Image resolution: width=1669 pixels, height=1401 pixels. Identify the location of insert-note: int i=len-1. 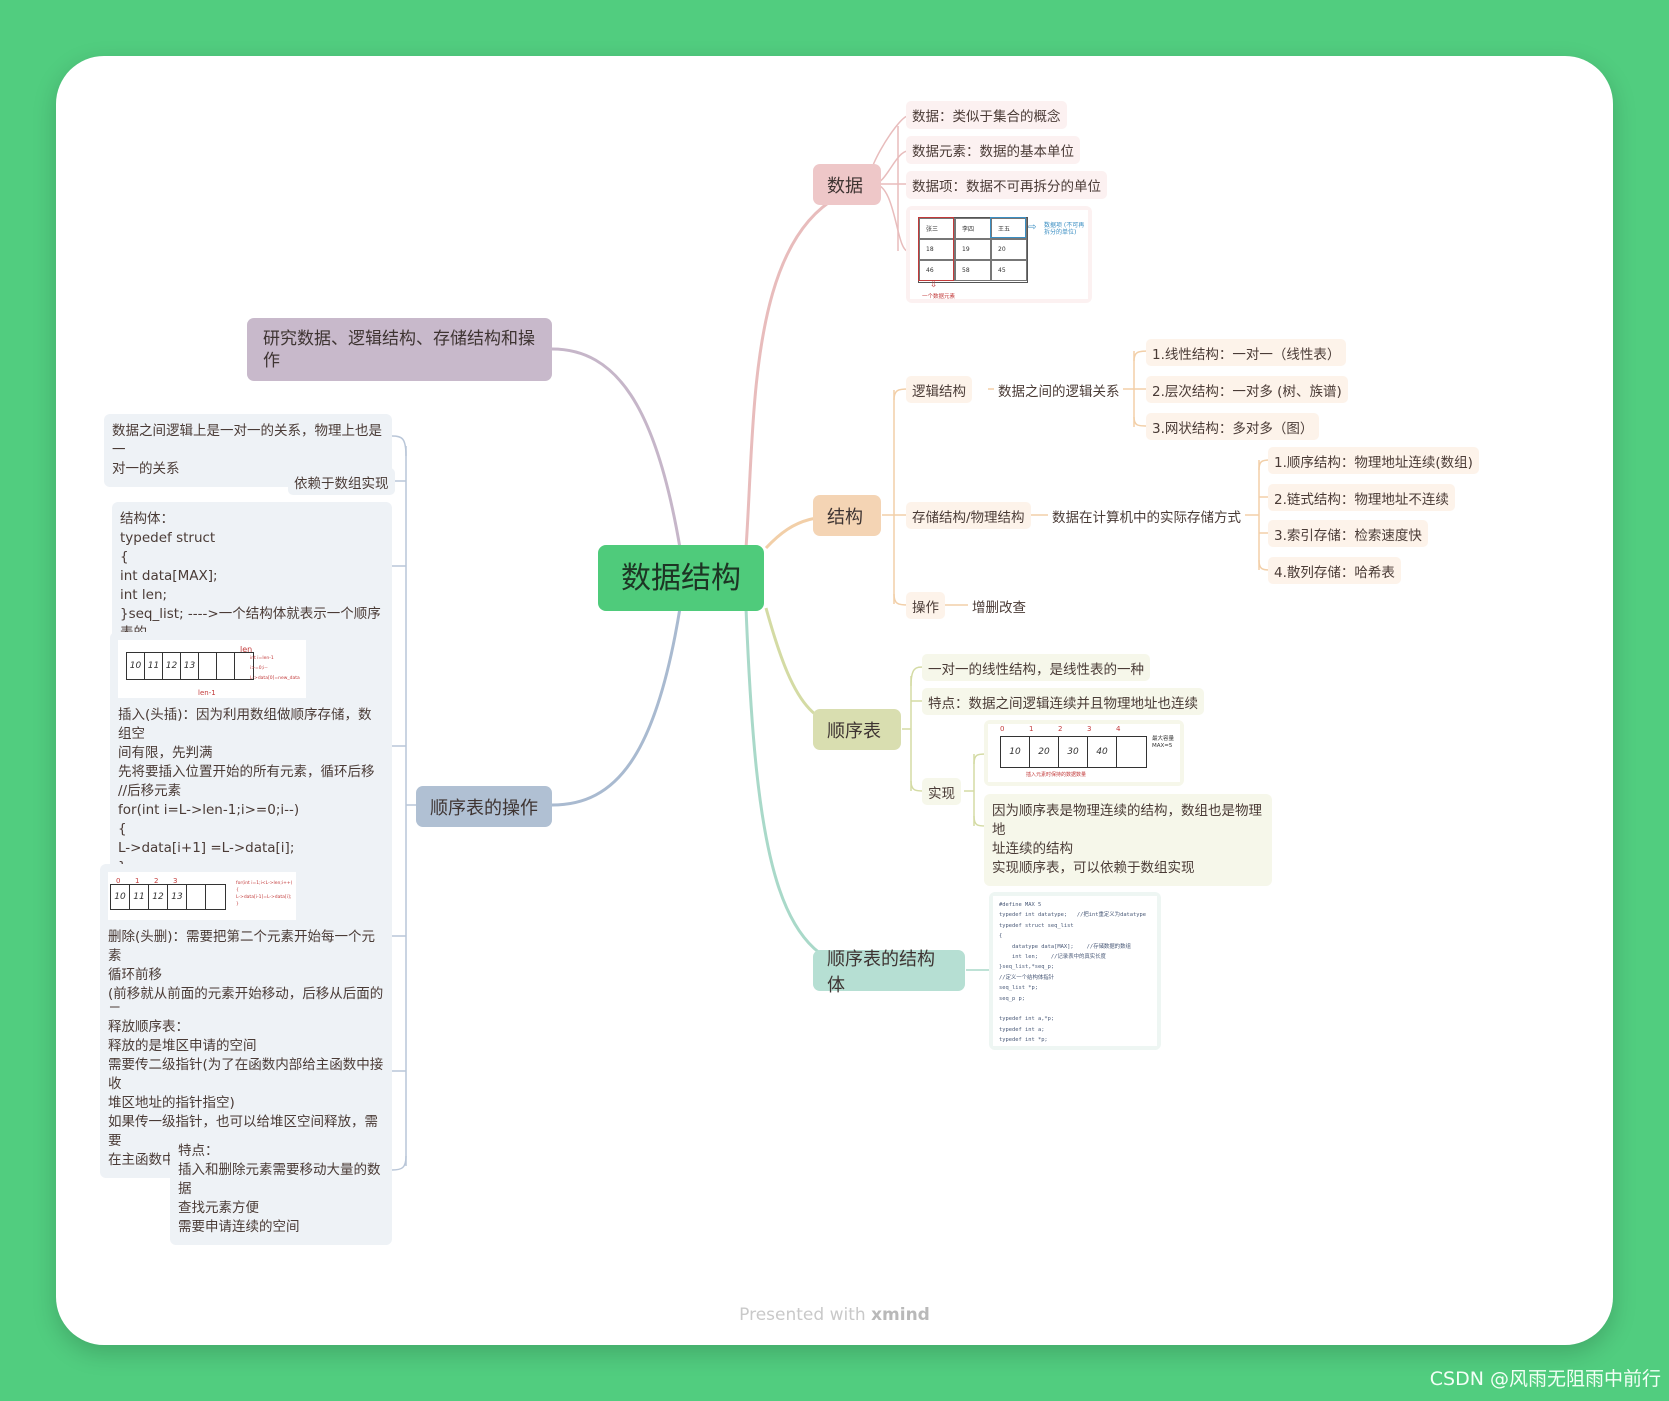
(262, 658).